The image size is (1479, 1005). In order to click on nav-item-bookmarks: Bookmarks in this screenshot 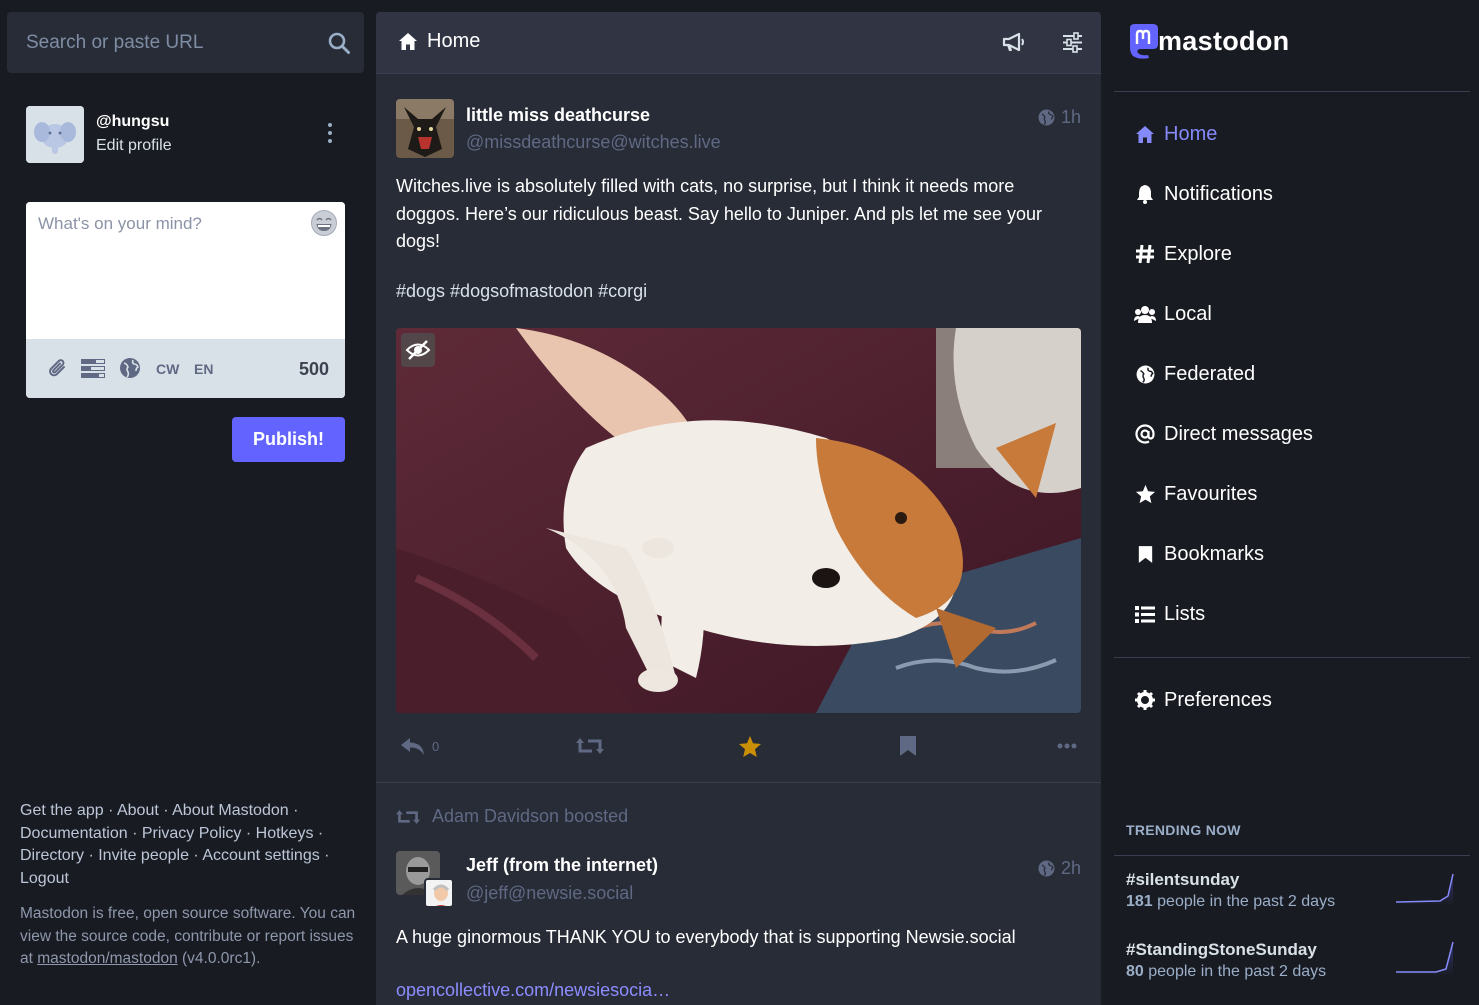, I will do `click(1292, 554)`.